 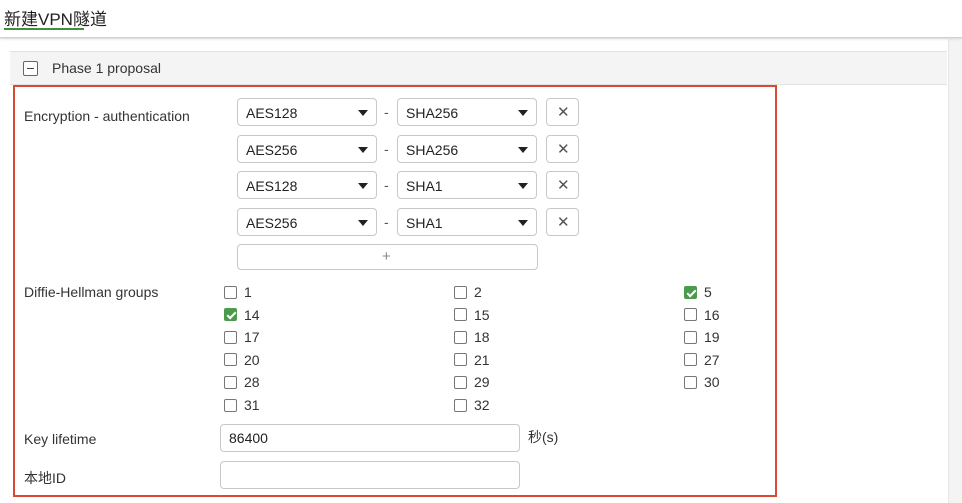 I want to click on title-underline, so click(x=44, y=29).